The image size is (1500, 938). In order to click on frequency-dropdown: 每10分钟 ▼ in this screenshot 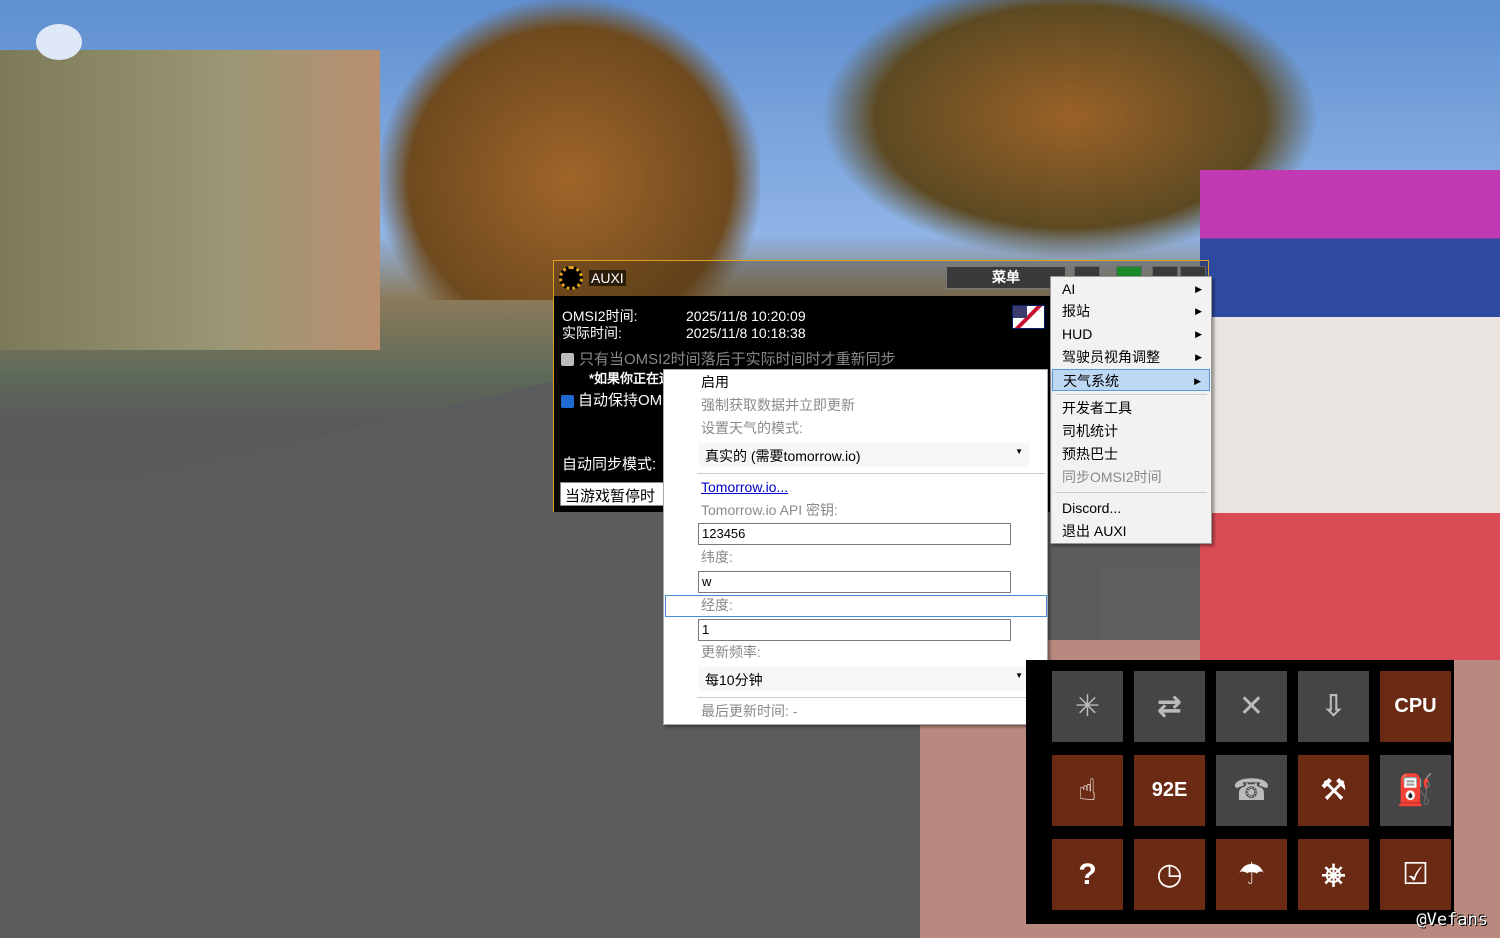, I will do `click(864, 679)`.